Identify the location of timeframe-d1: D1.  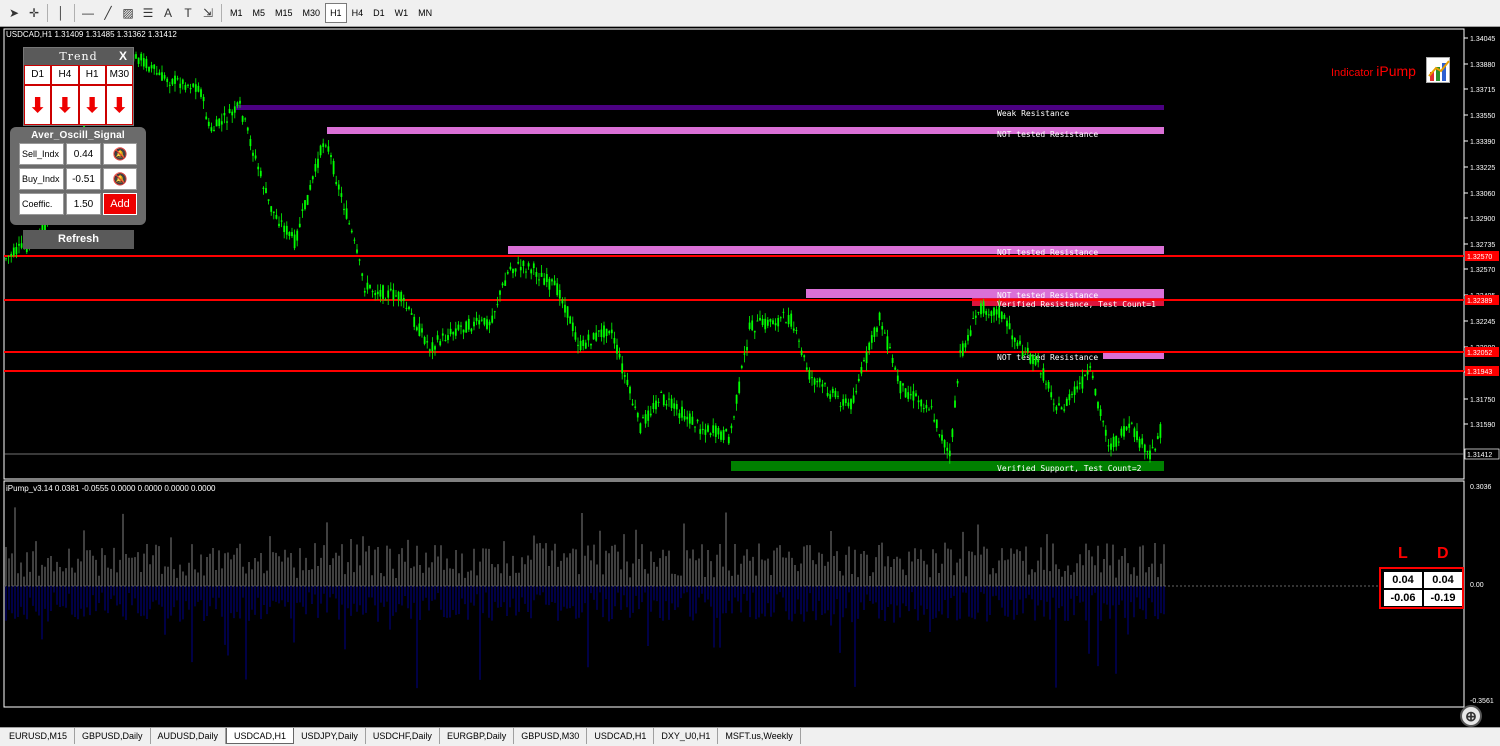
(379, 13).